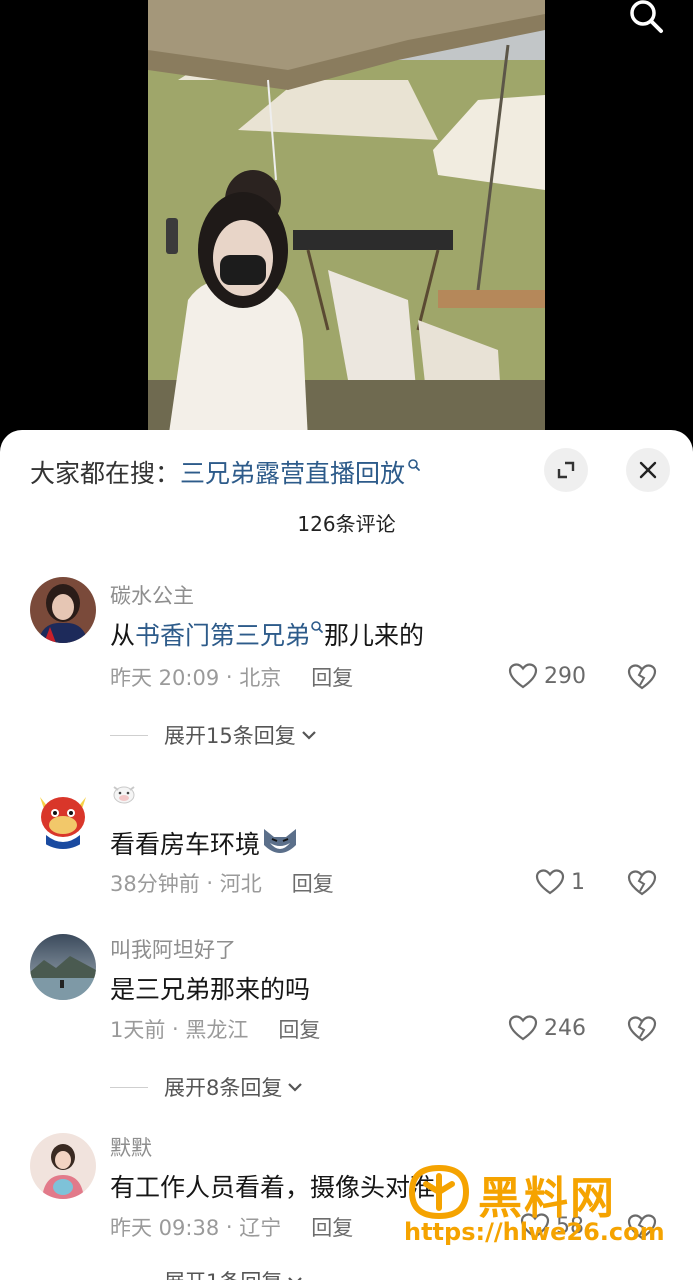 The width and height of the screenshot is (693, 1280). Describe the element at coordinates (346, 1020) in the screenshot. I see `comment-item: 叫我阿坦好了 是三兄弟那来的吗 1天前 · 黑龙江 回复 246 展开8条回复` at that location.